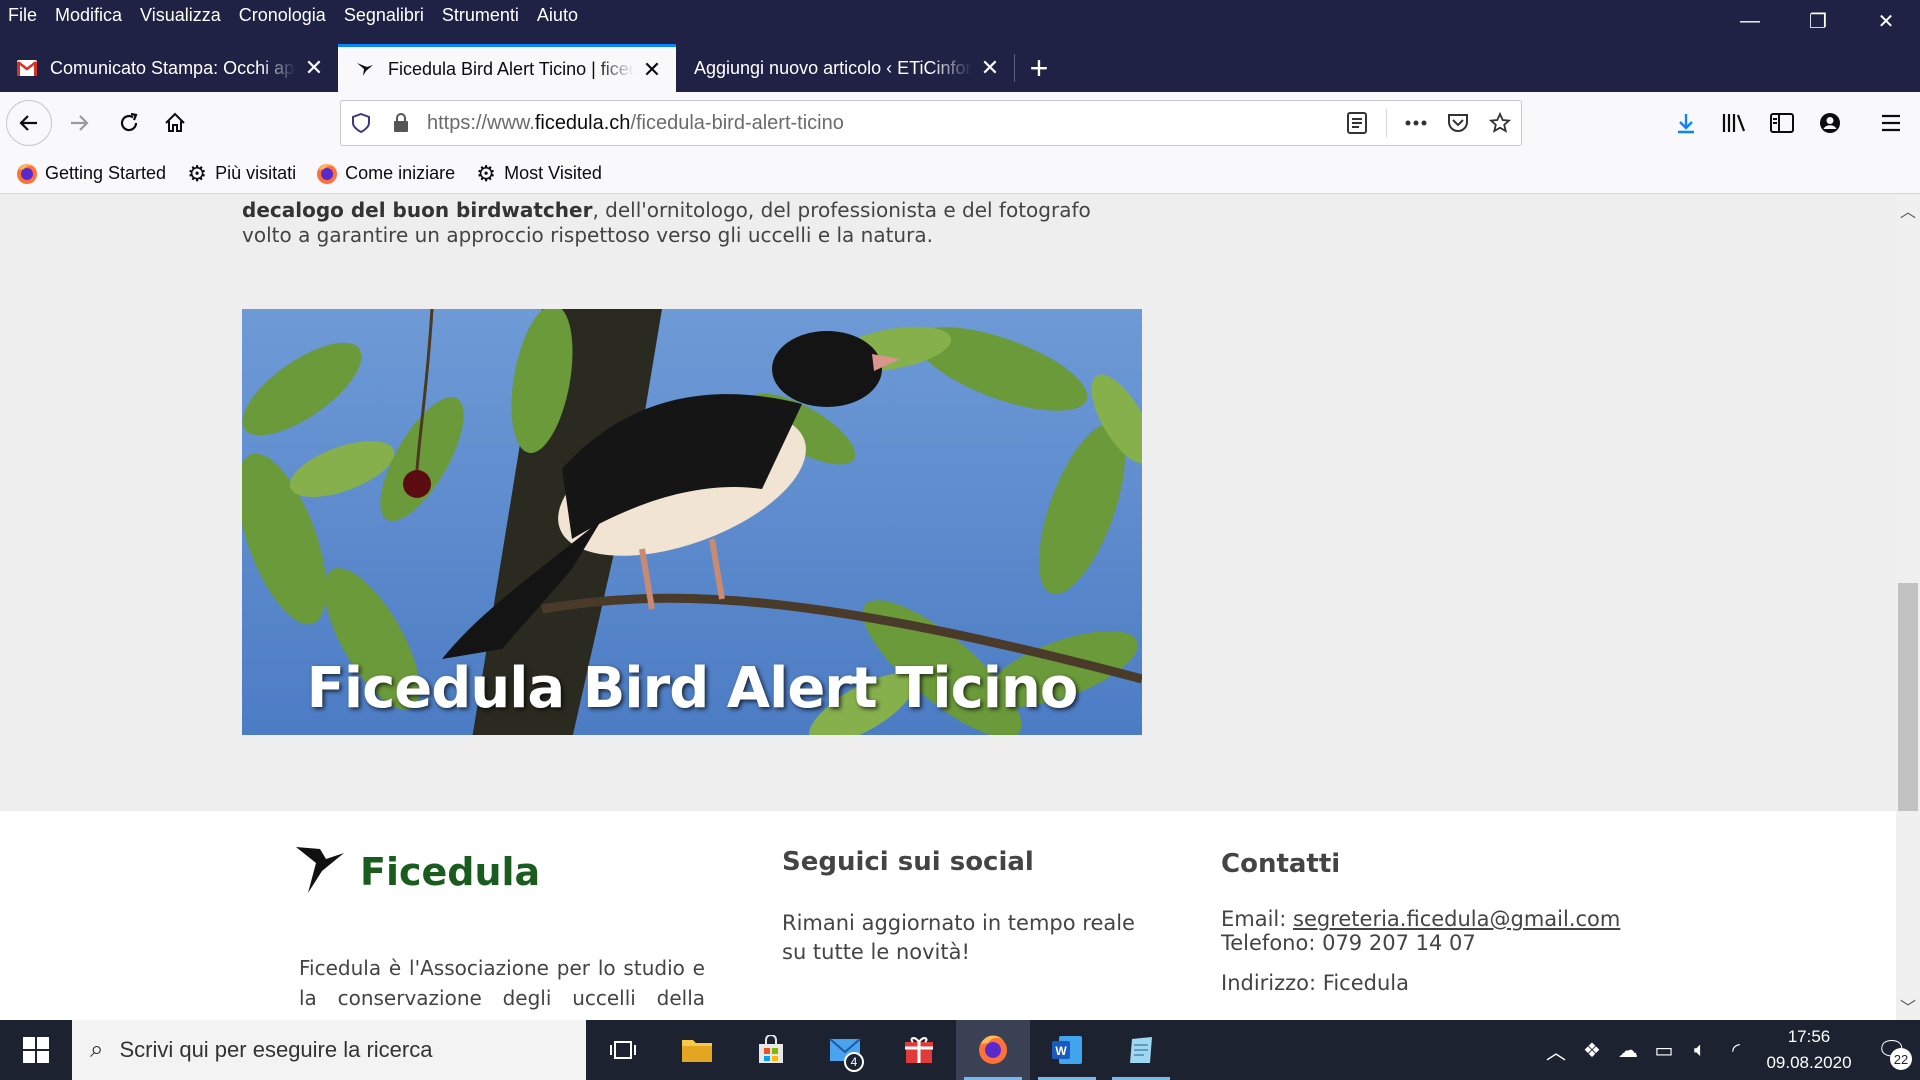 The width and height of the screenshot is (1920, 1080). What do you see at coordinates (1257, 919) in the screenshot?
I see `email-label: Email:` at bounding box center [1257, 919].